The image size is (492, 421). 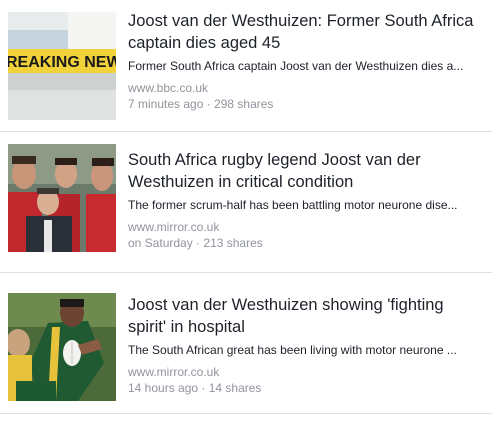 I want to click on news-domain: www.bbc.co.uk, so click(x=168, y=88).